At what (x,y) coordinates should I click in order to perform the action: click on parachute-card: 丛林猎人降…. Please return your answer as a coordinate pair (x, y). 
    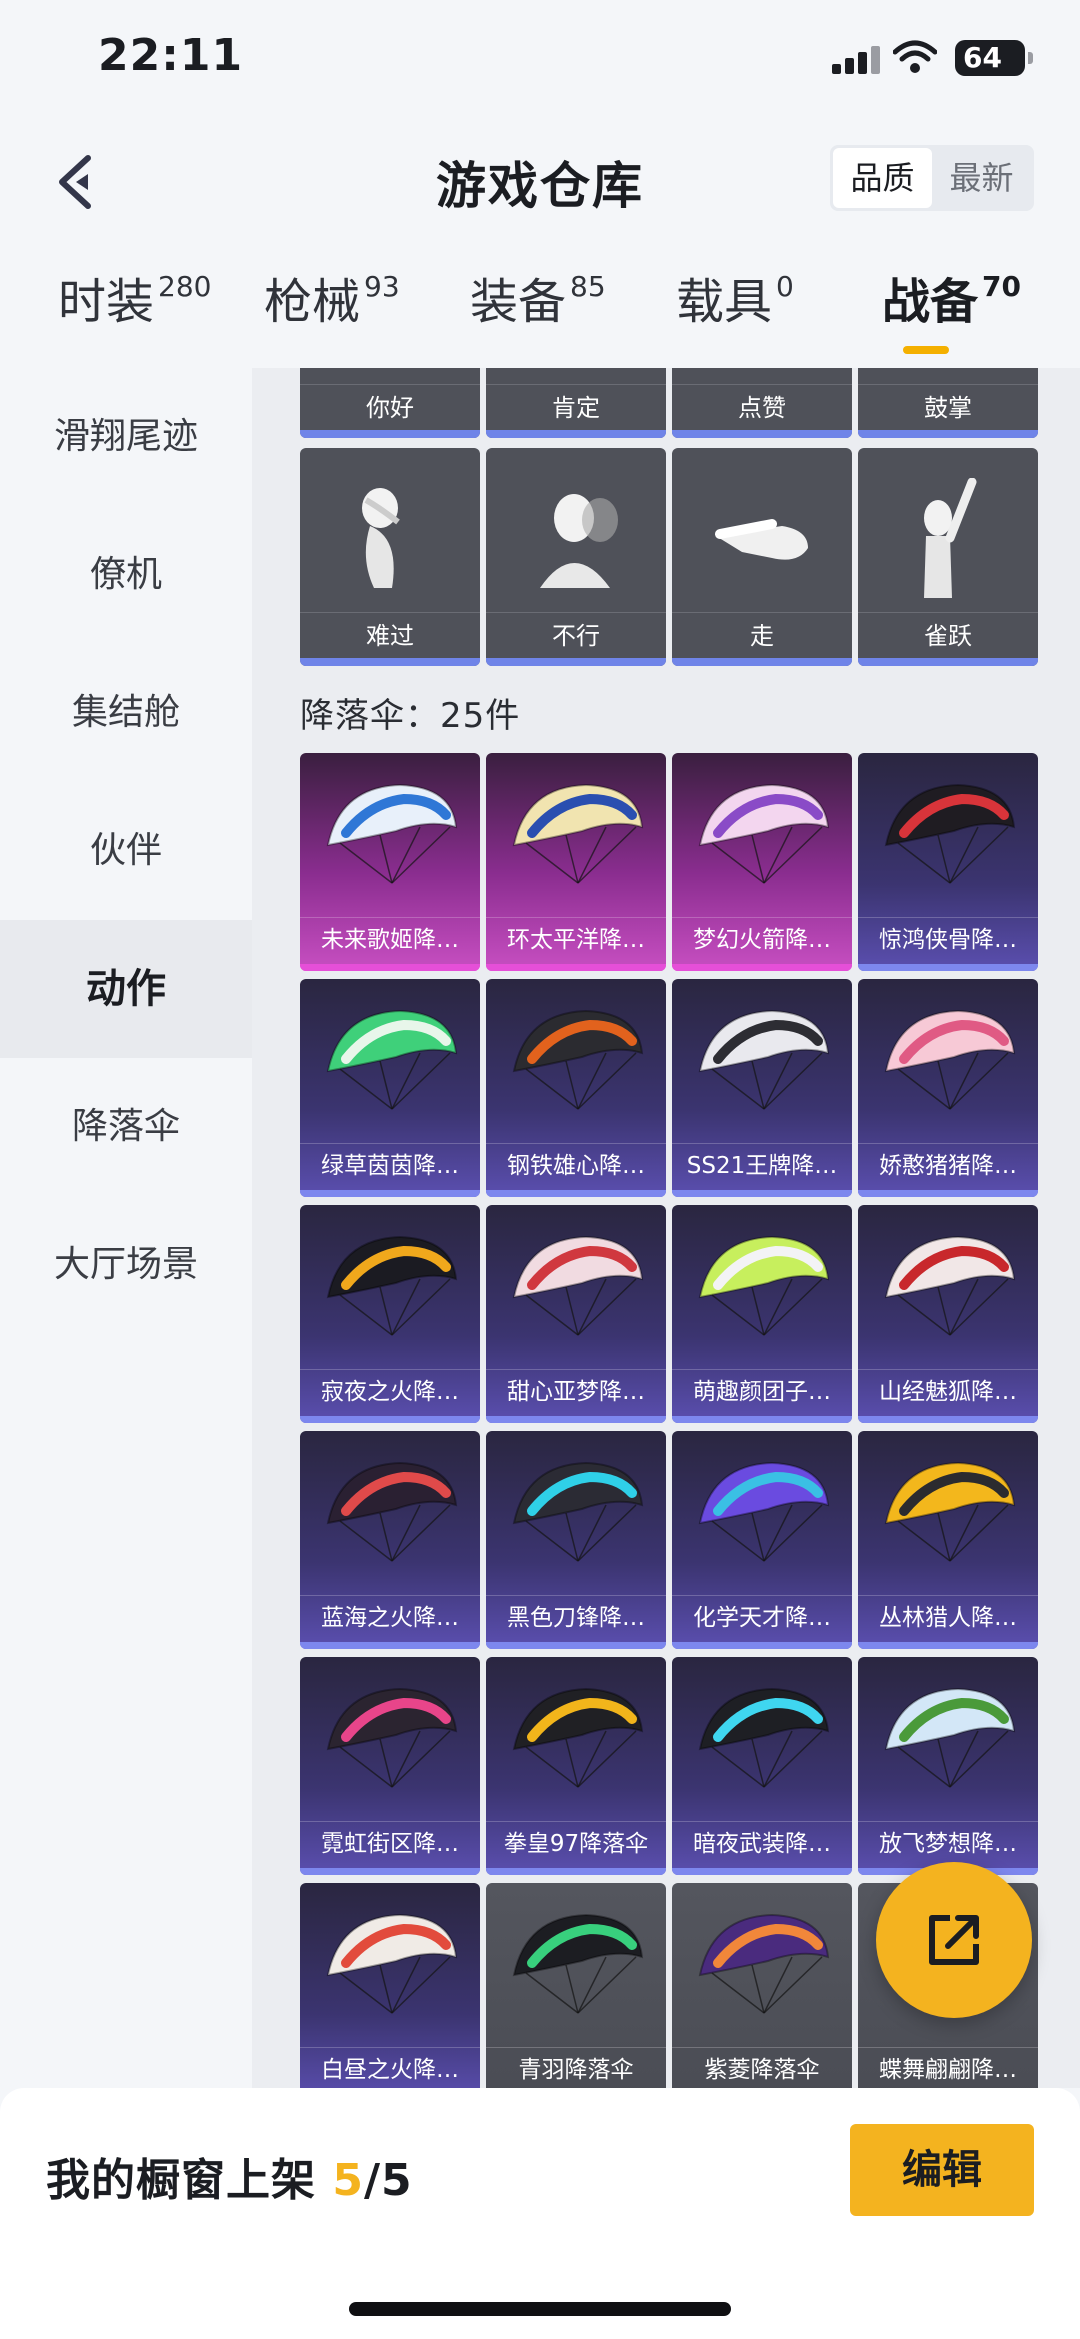
    Looking at the image, I should click on (948, 1540).